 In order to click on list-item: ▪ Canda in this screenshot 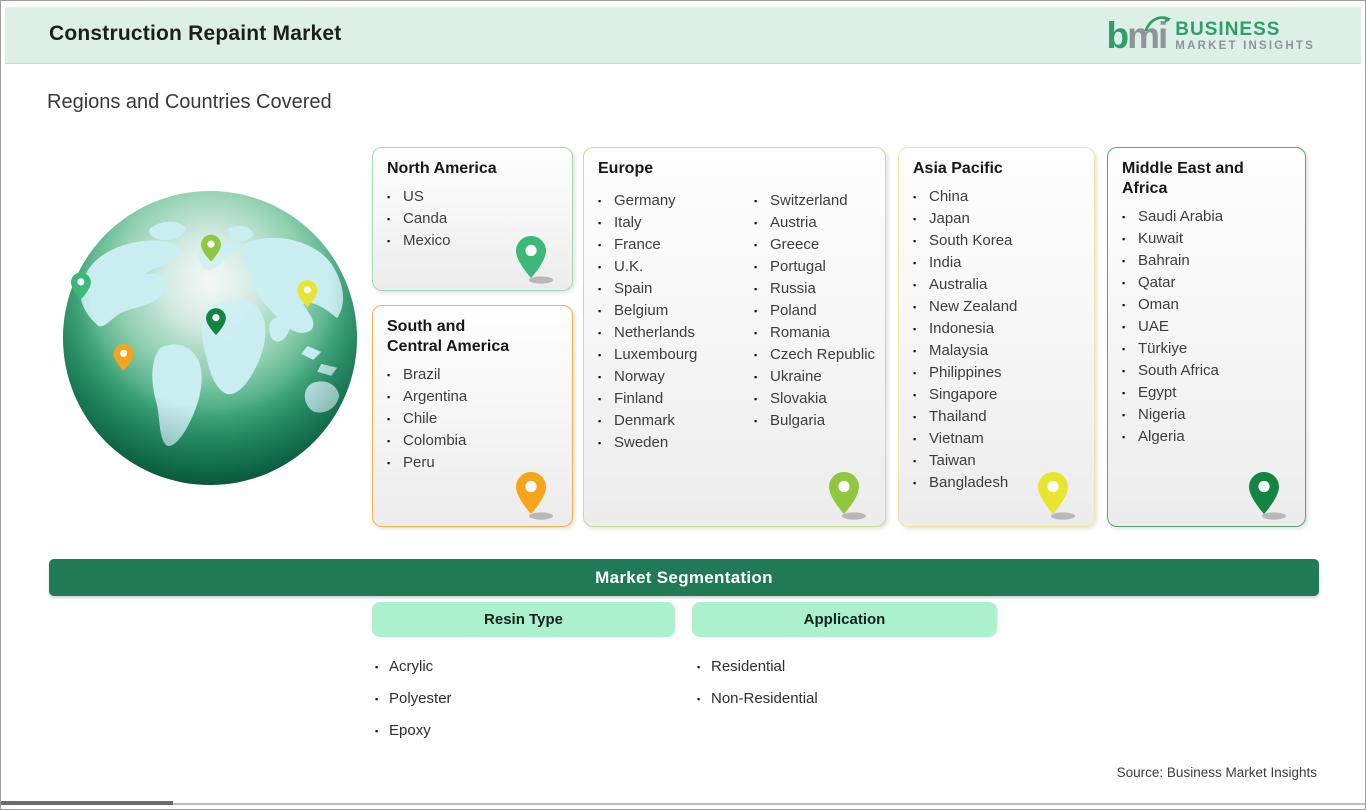, I will do `click(476, 219)`.